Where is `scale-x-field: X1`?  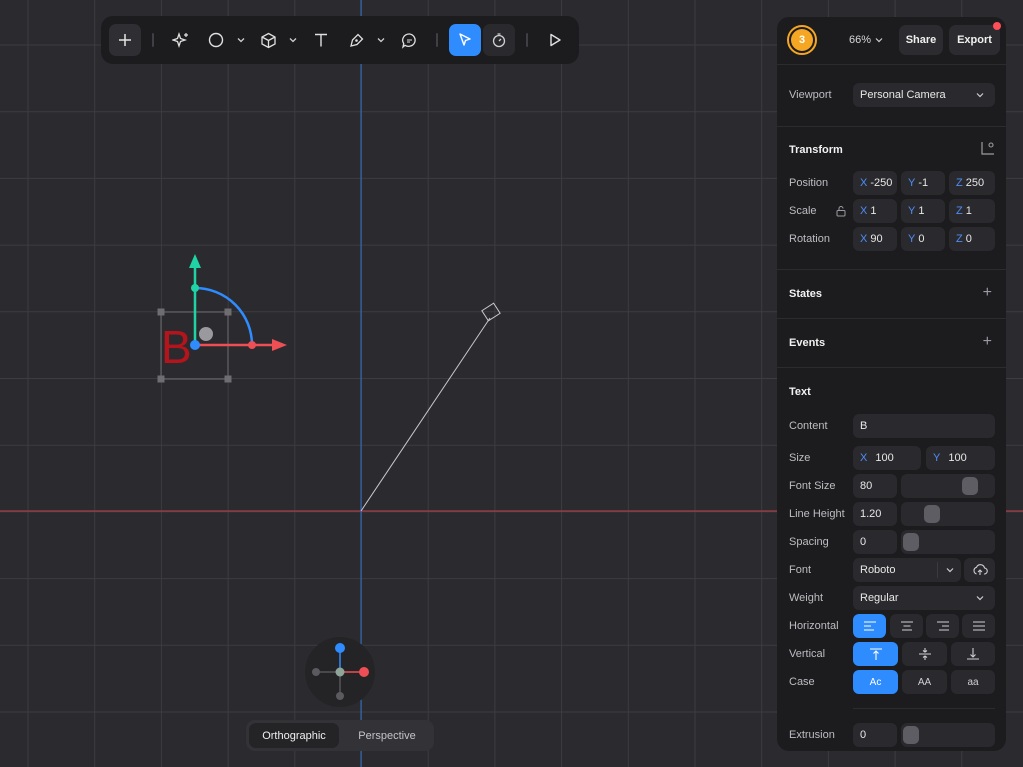
scale-x-field: X1 is located at coordinates (875, 211).